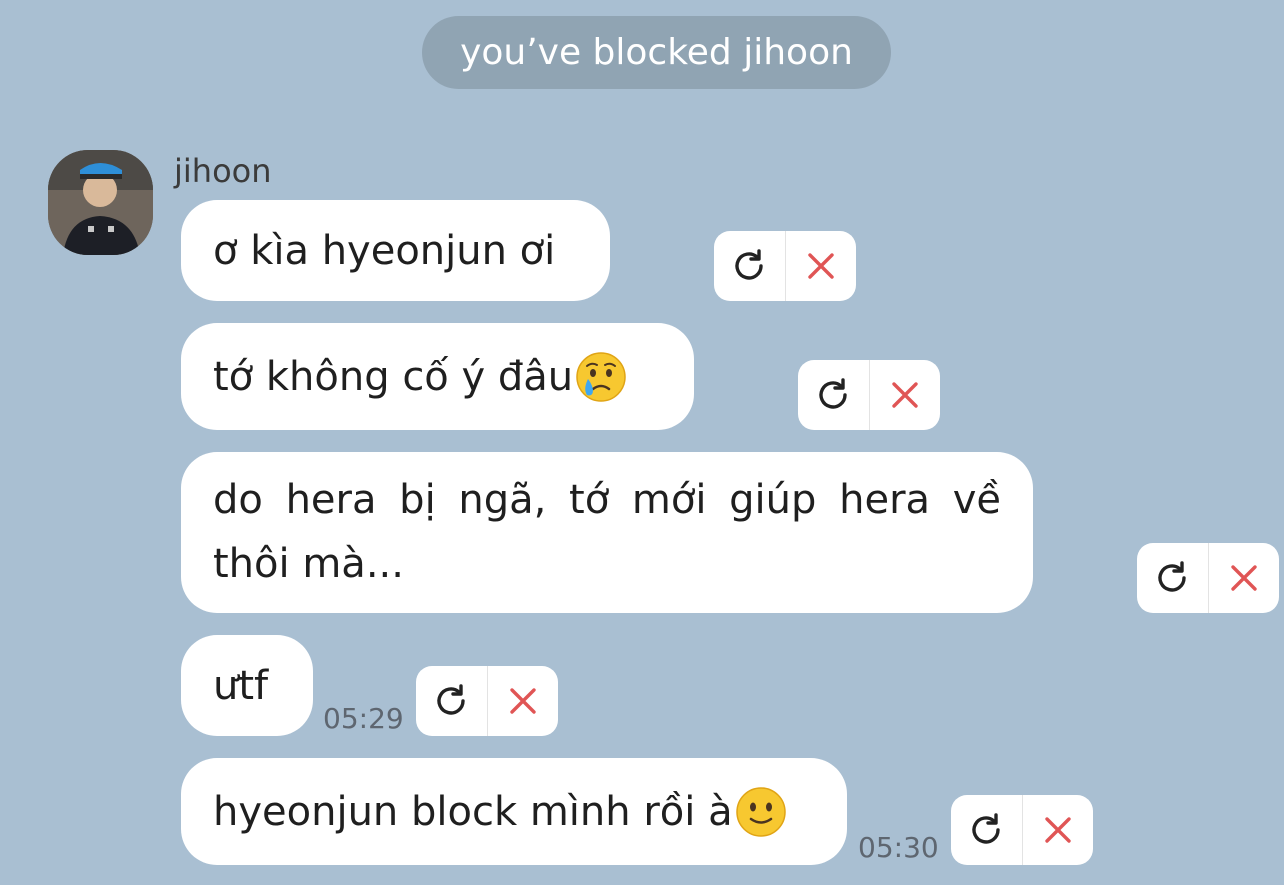  I want to click on message-bubble: ưtf, so click(247, 685).